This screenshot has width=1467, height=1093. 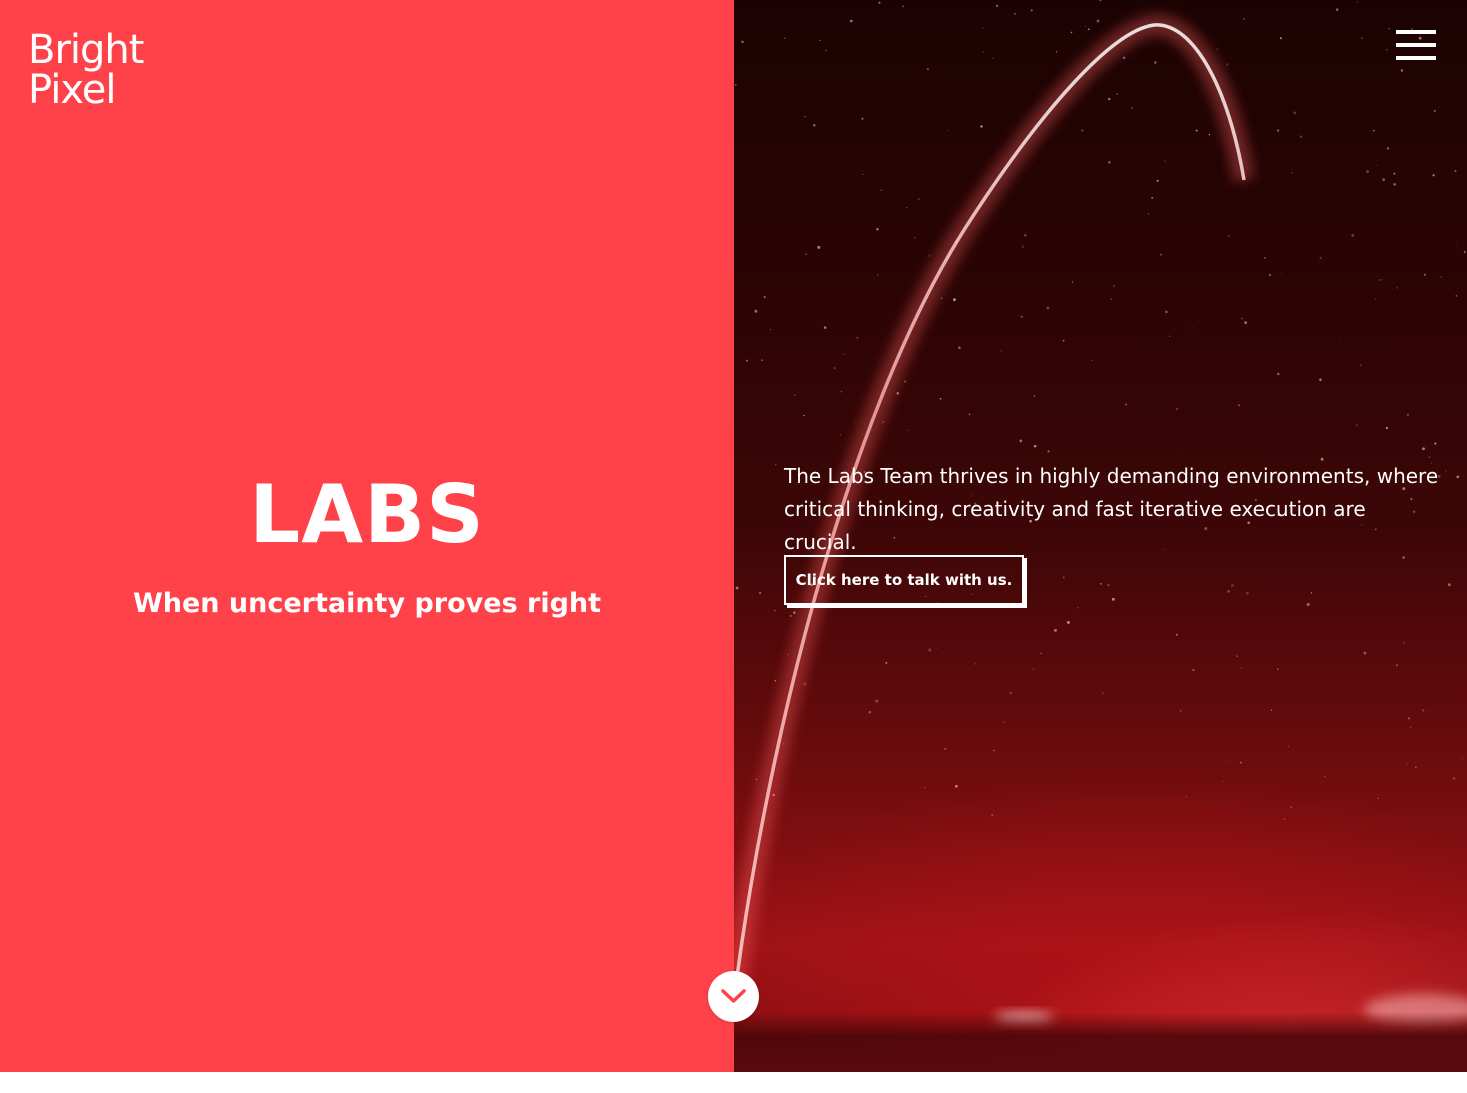 I want to click on scroll-down-button, so click(x=733, y=996).